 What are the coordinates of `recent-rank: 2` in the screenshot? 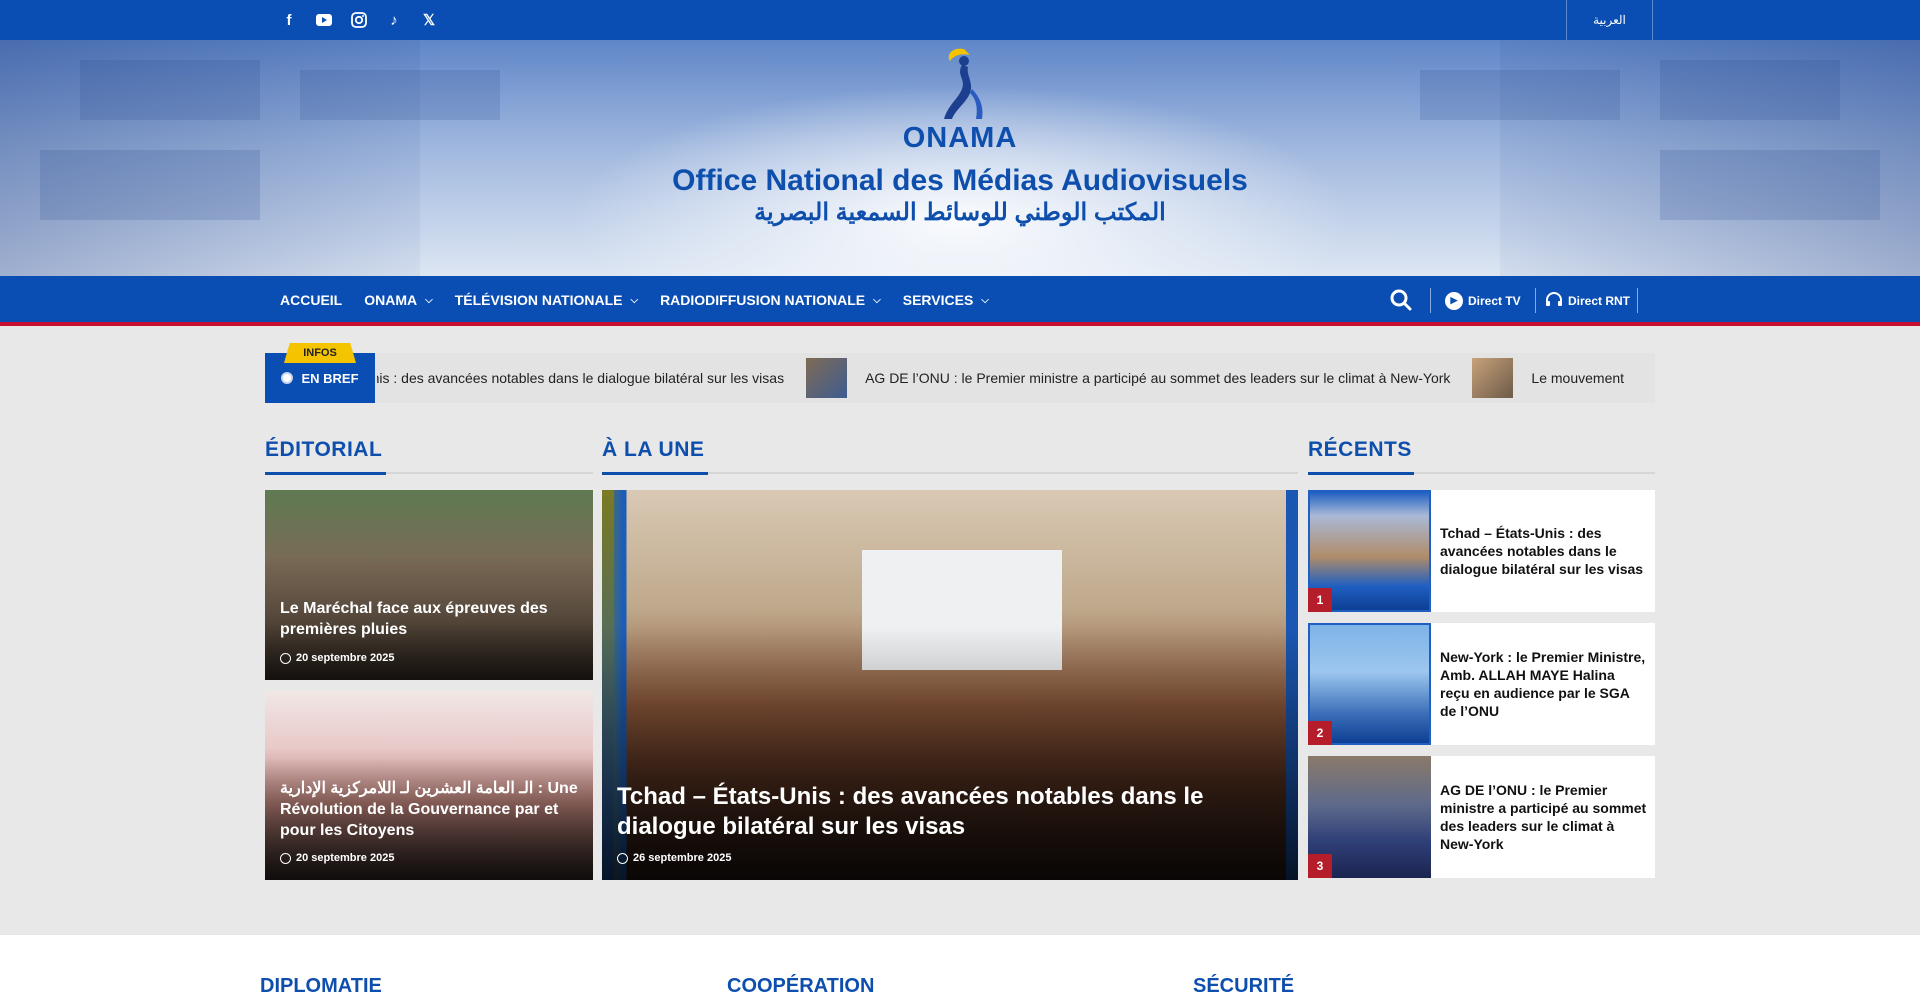 It's located at (1320, 733).